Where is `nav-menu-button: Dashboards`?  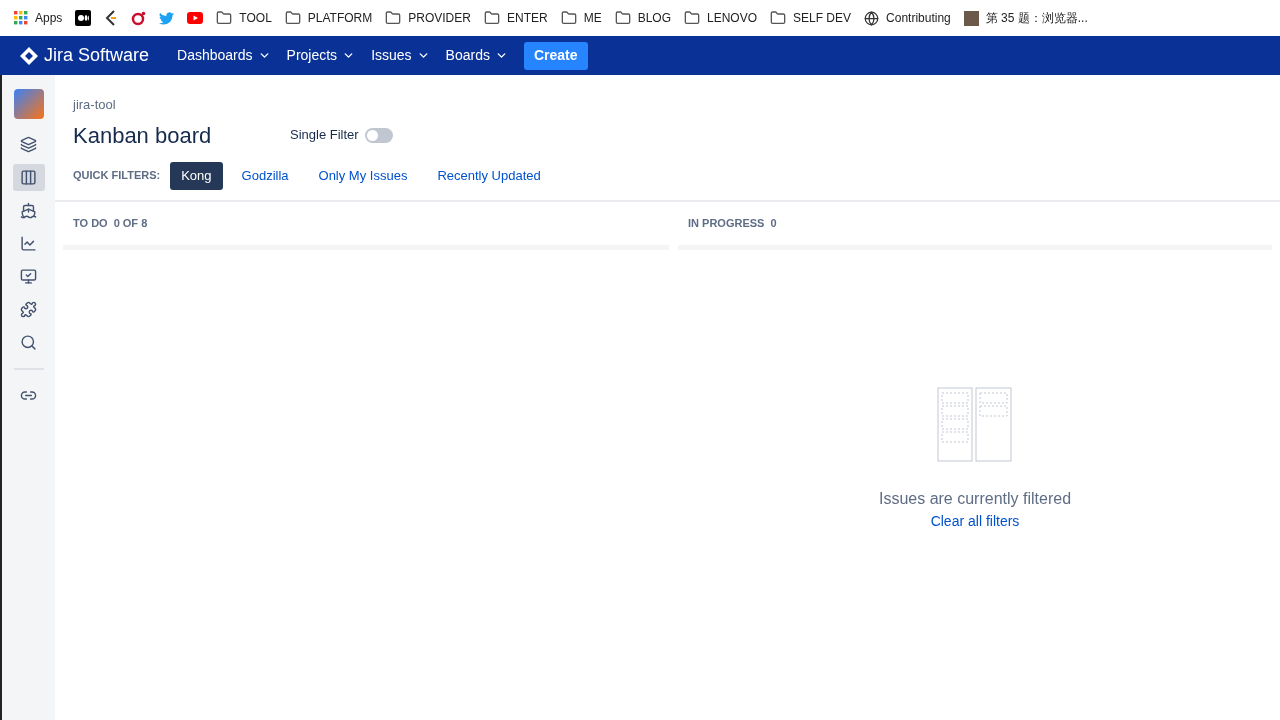 nav-menu-button: Dashboards is located at coordinates (224, 55).